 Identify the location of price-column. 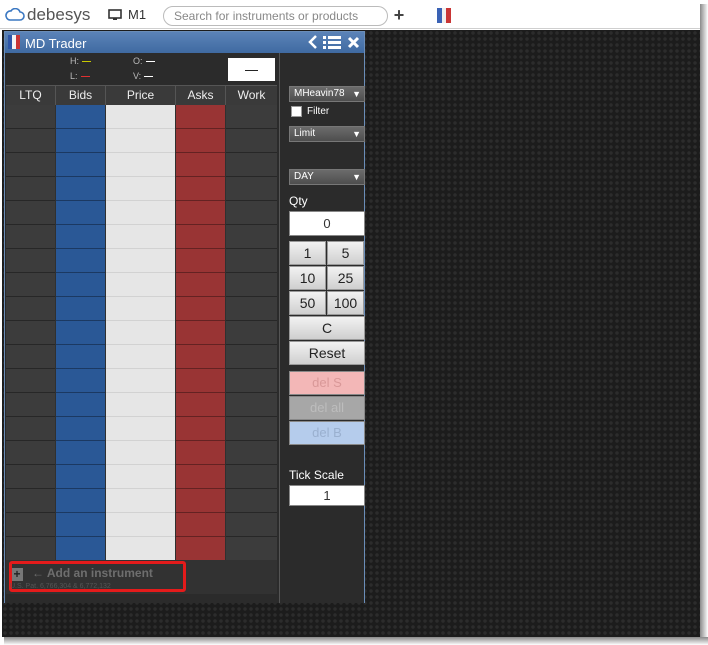
(141, 333).